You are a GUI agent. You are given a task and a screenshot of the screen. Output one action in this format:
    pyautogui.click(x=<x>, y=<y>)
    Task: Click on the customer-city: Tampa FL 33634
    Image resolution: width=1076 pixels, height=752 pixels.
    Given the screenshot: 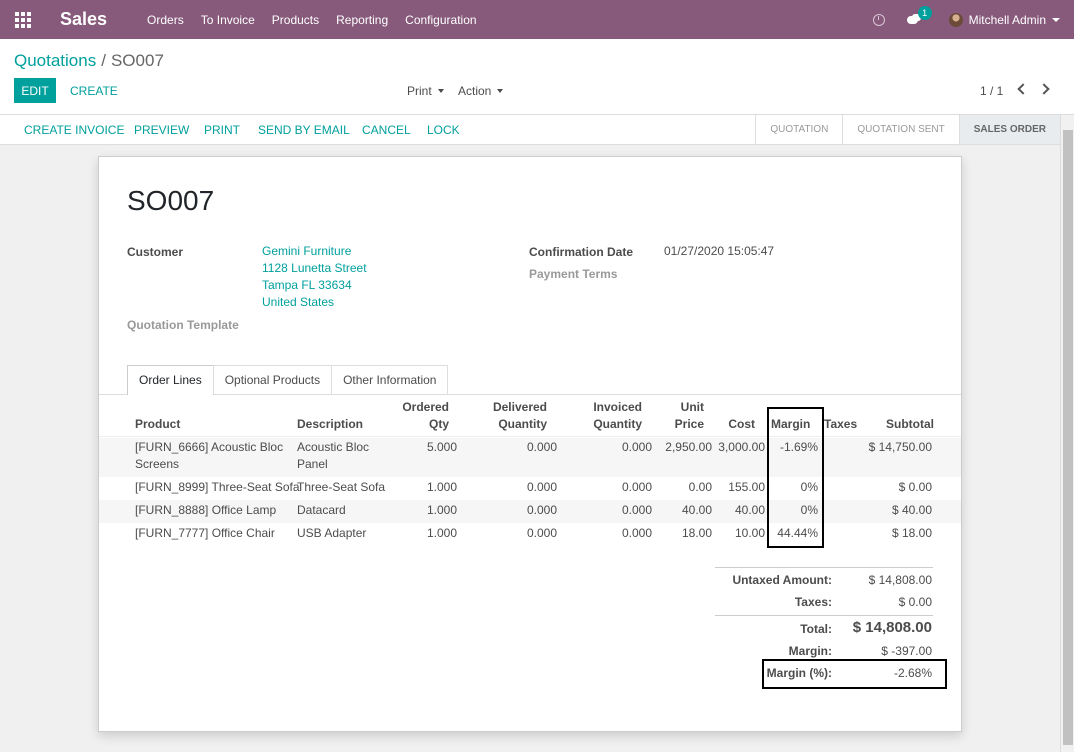 What is the action you would take?
    pyautogui.click(x=314, y=285)
    